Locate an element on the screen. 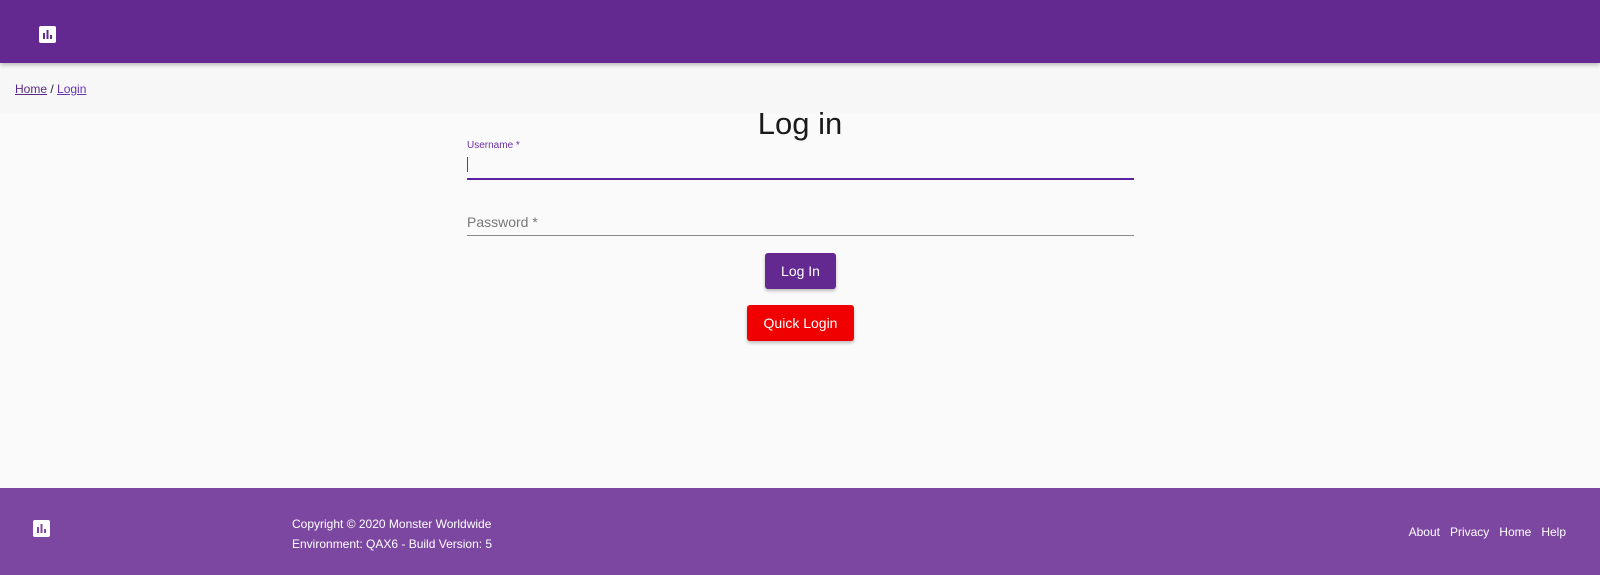  username-field: Username * is located at coordinates (800, 159).